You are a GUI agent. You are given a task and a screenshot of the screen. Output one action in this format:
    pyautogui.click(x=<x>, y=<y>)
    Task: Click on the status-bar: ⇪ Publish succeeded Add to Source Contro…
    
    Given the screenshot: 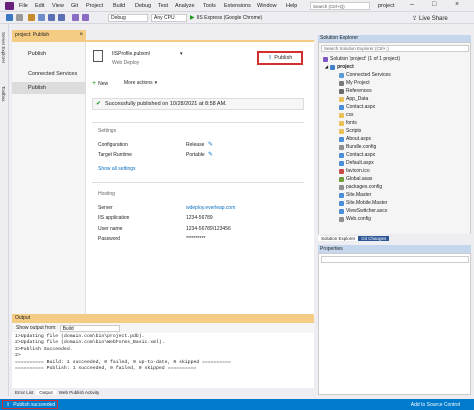 What is the action you would take?
    pyautogui.click(x=237, y=404)
    